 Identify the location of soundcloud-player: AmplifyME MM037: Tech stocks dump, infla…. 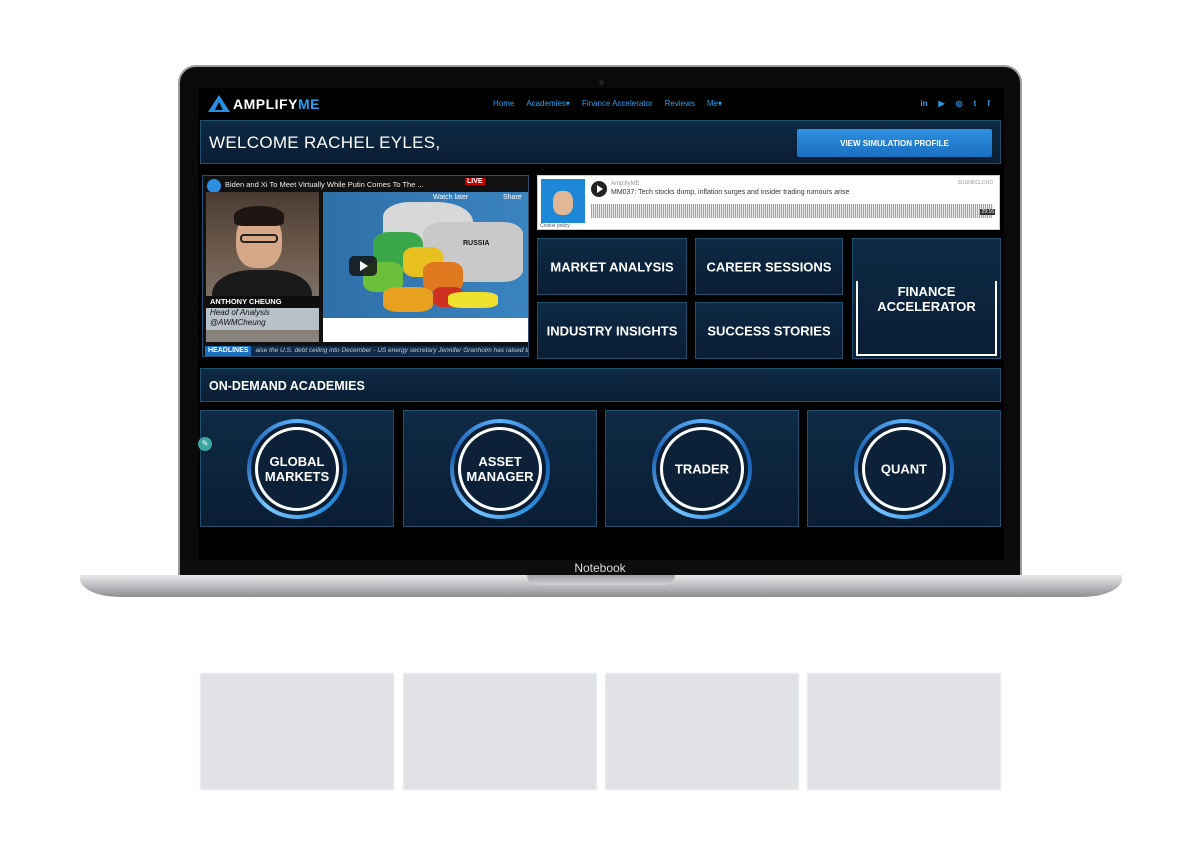
(768, 202).